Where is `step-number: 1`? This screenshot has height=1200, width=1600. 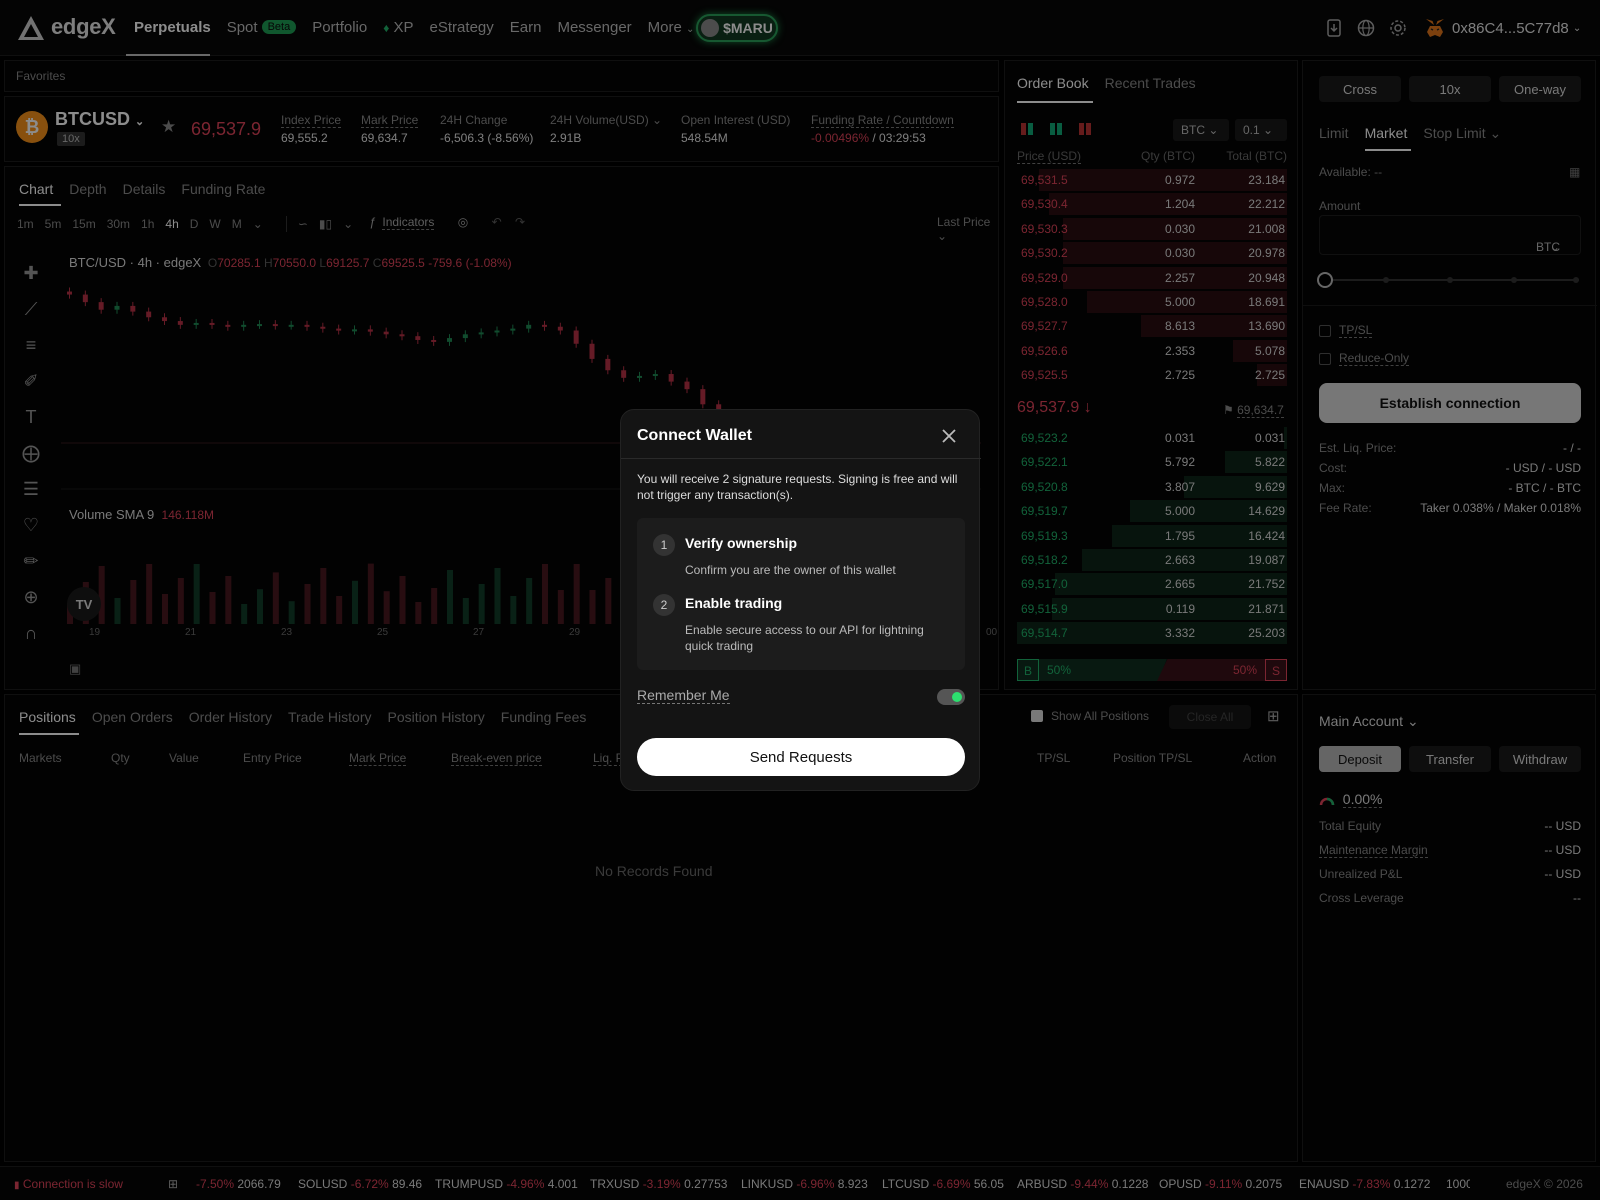
step-number: 1 is located at coordinates (664, 545).